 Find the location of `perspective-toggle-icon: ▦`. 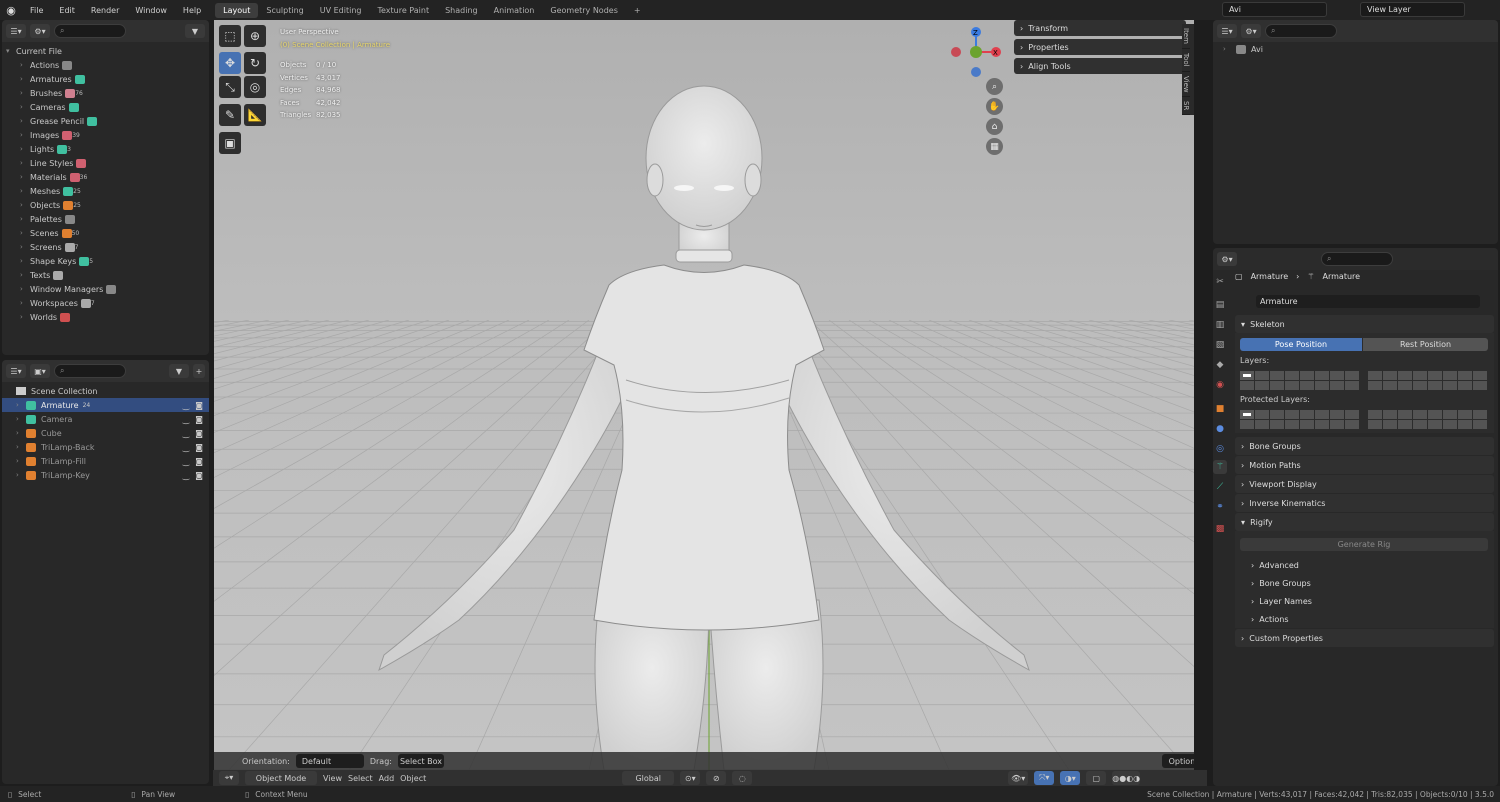

perspective-toggle-icon: ▦ is located at coordinates (994, 146).